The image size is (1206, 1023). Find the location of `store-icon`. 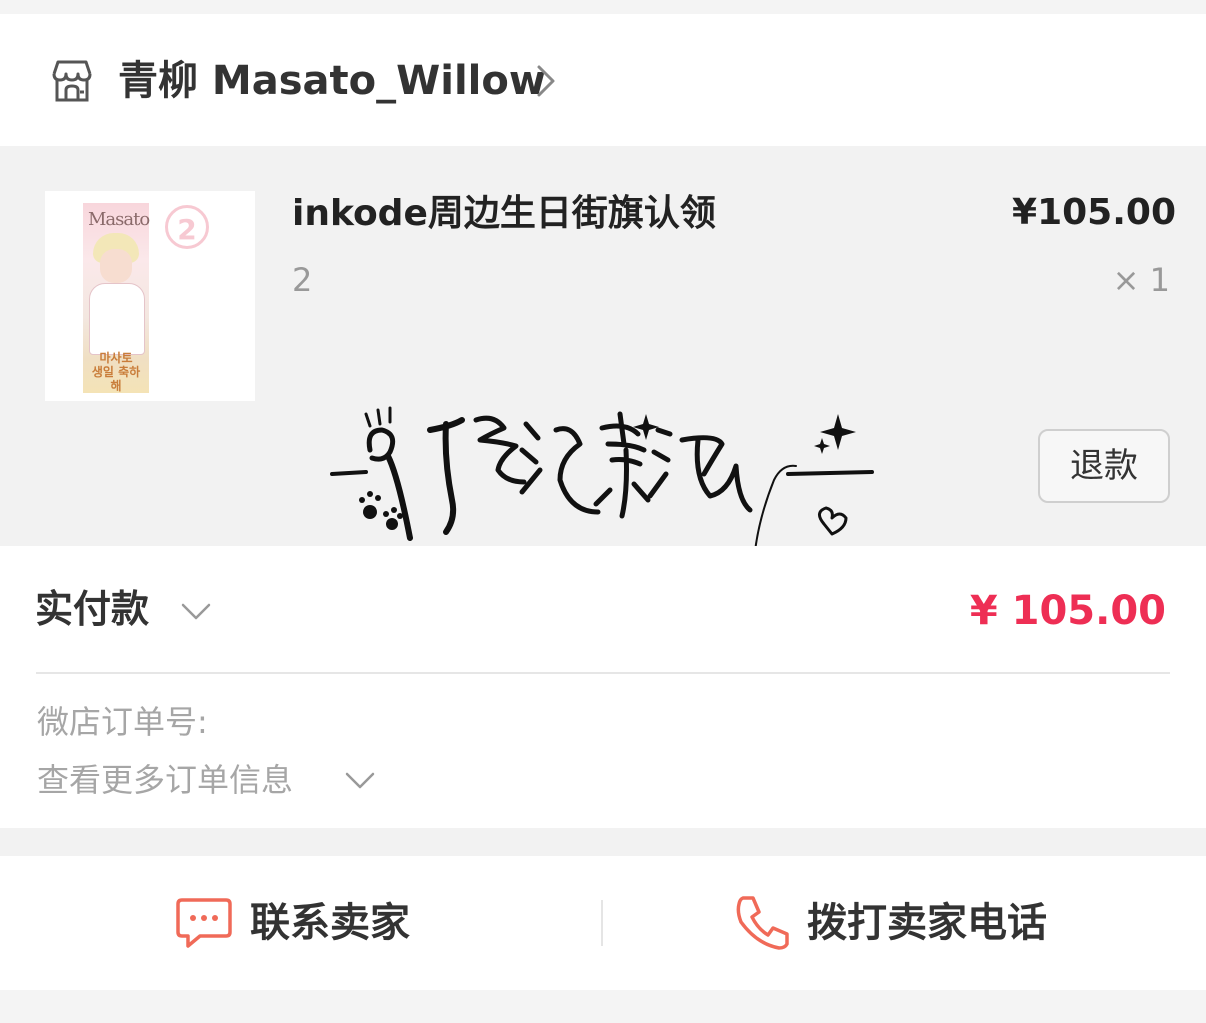

store-icon is located at coordinates (72, 81).